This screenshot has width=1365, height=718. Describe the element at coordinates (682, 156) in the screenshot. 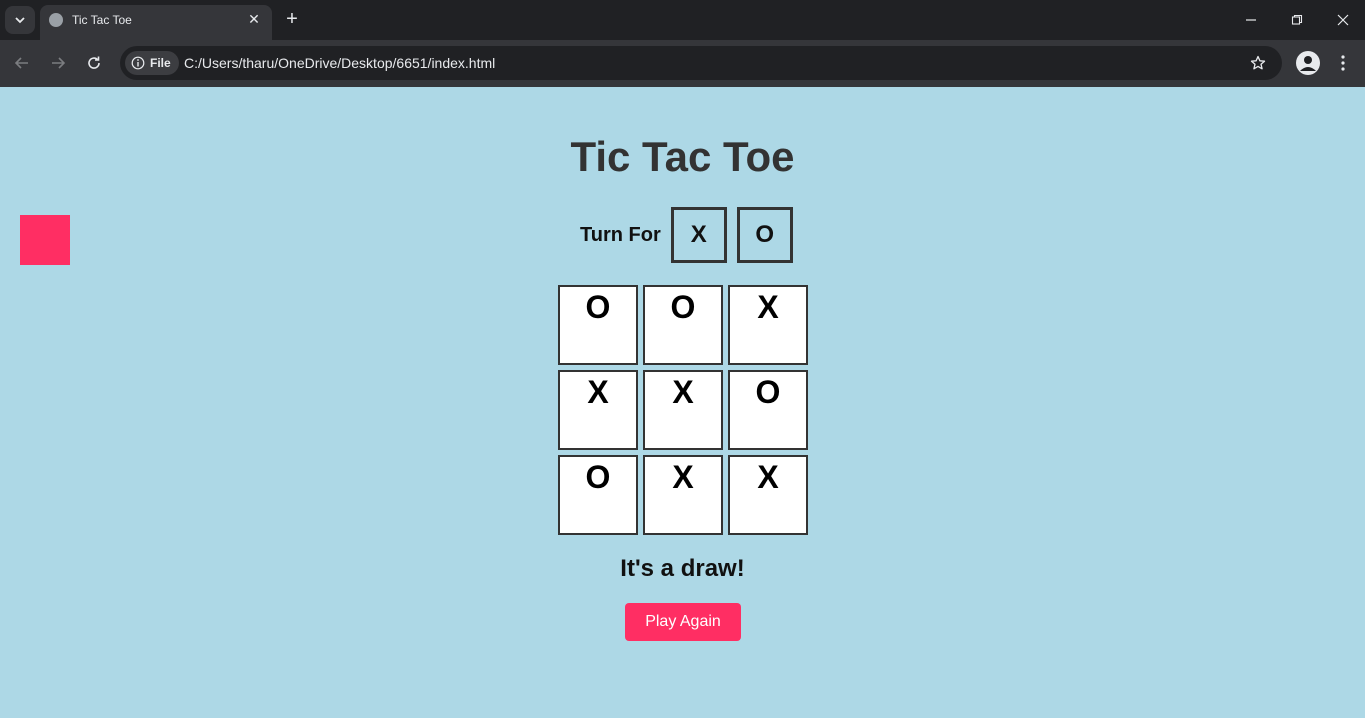

I see `page-title: Tic Tac Toe` at that location.